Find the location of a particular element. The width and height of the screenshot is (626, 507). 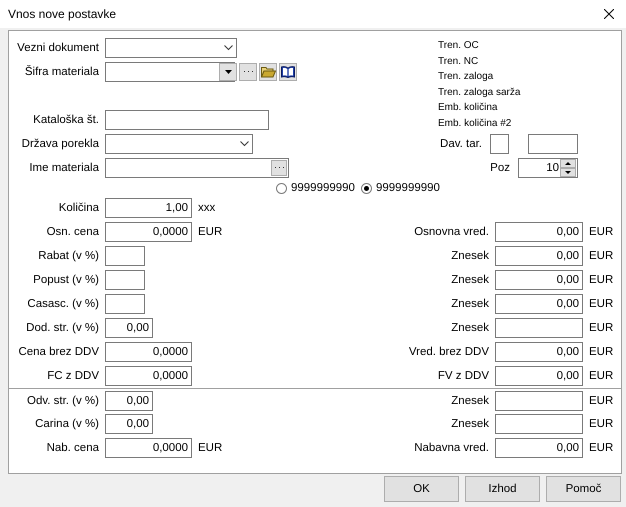

dialog-button: Izhod is located at coordinates (502, 489).